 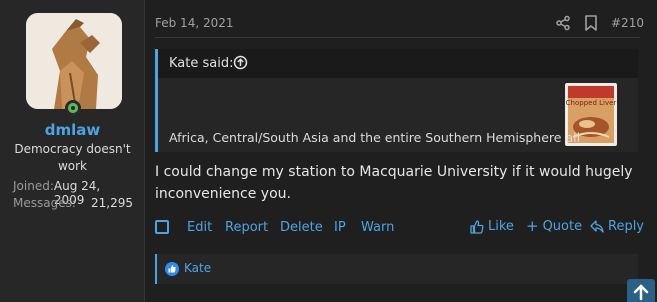 What do you see at coordinates (162, 227) in the screenshot?
I see `select-post-checkbox` at bounding box center [162, 227].